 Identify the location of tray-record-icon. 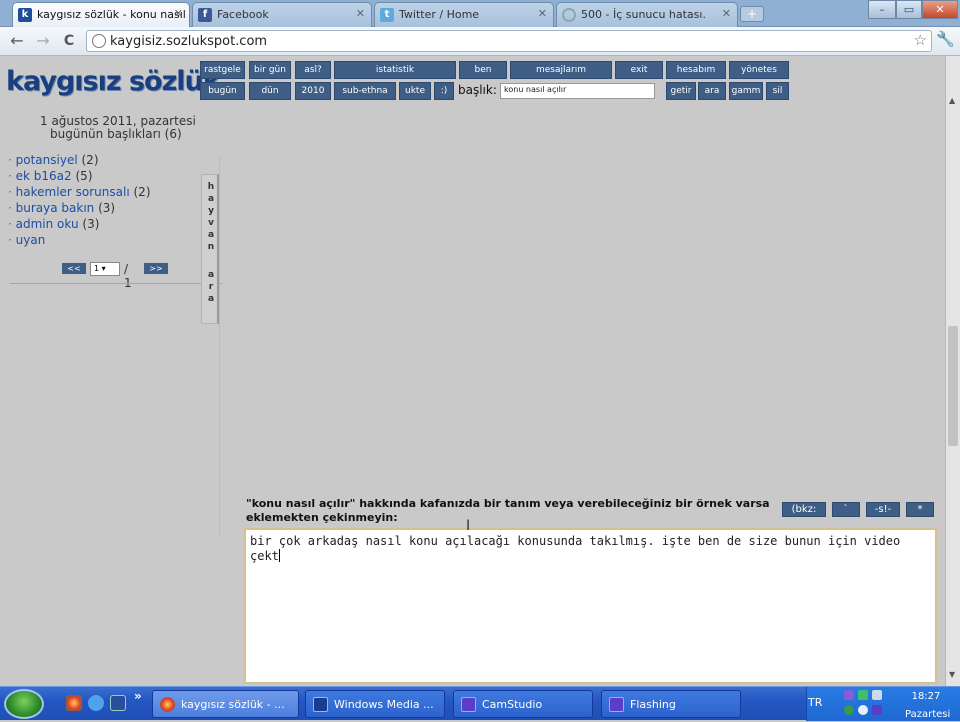
(877, 710).